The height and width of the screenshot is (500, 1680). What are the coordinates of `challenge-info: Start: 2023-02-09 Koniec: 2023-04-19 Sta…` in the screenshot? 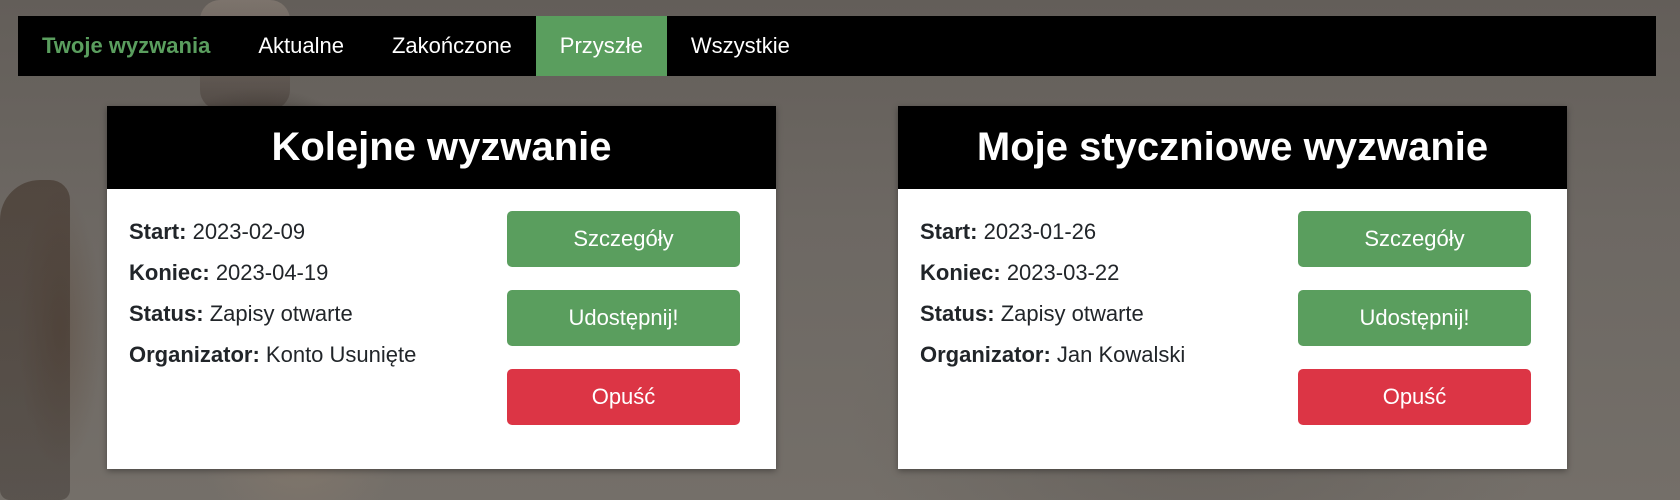 It's located at (272, 293).